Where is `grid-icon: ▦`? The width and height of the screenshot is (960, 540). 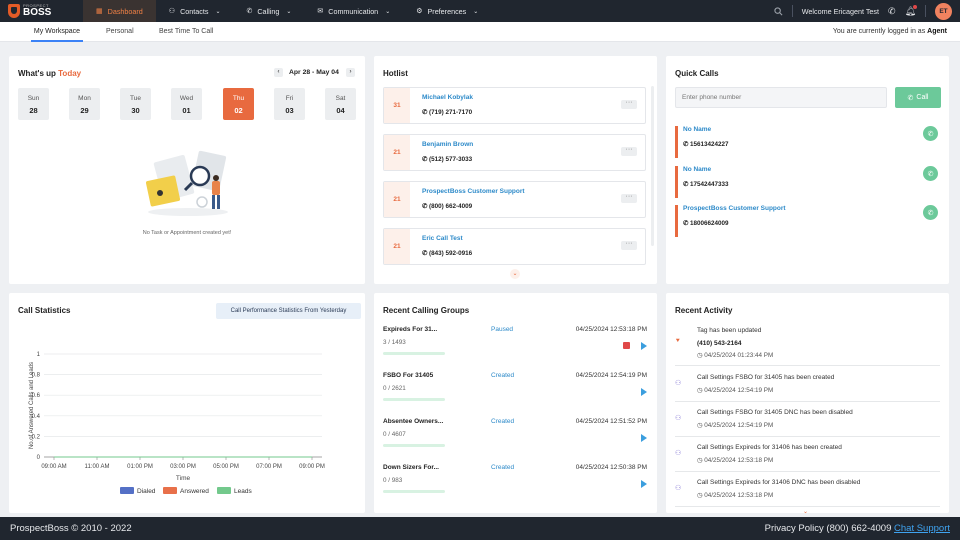
grid-icon: ▦ is located at coordinates (99, 11).